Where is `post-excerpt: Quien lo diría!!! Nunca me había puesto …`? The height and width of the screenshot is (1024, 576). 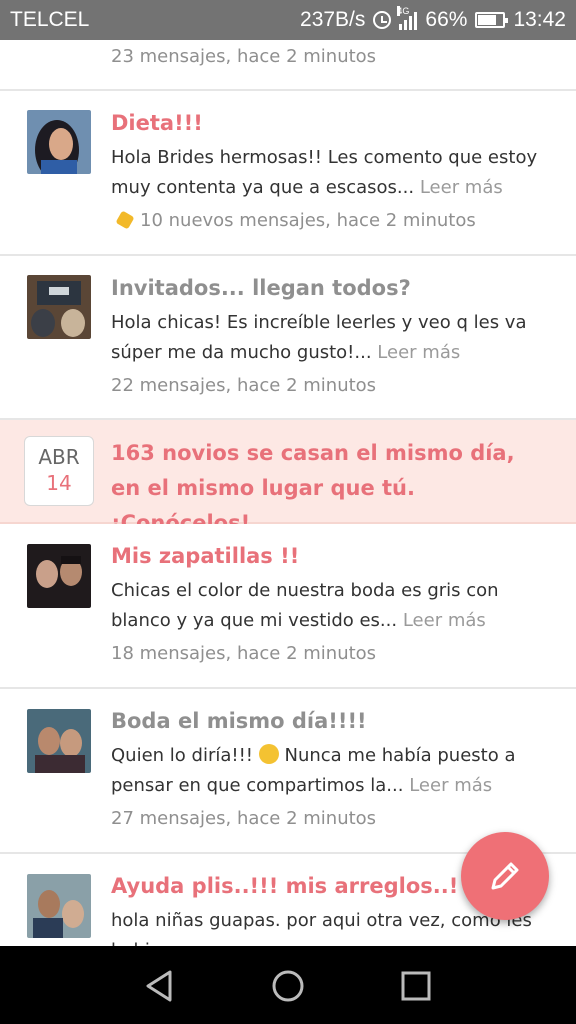
post-excerpt: Quien lo diría!!! Nunca me había puesto … is located at coordinates (313, 770).